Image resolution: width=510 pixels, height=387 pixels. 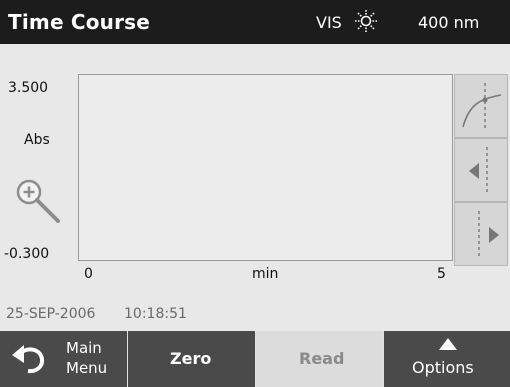 I want to click on cursor-right-button, so click(x=481, y=234).